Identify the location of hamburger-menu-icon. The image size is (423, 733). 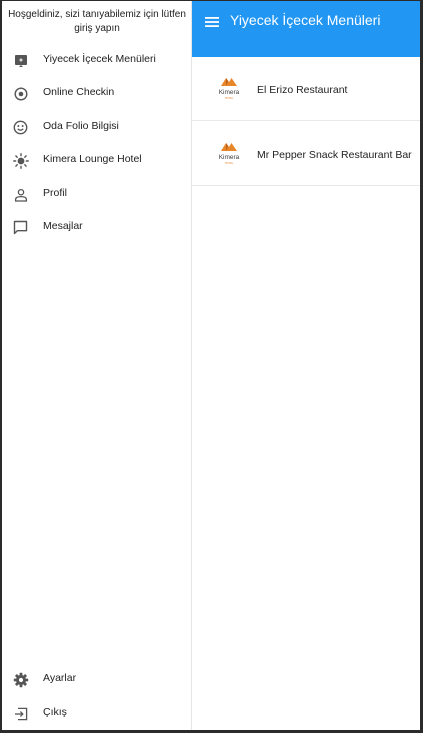
(212, 22).